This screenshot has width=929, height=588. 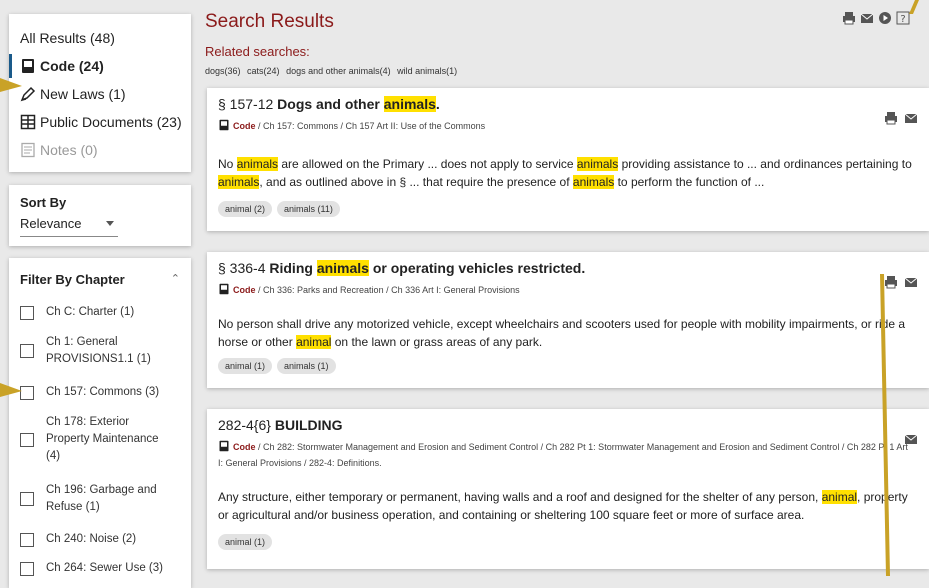 I want to click on term-tag: animals (1), so click(x=306, y=366).